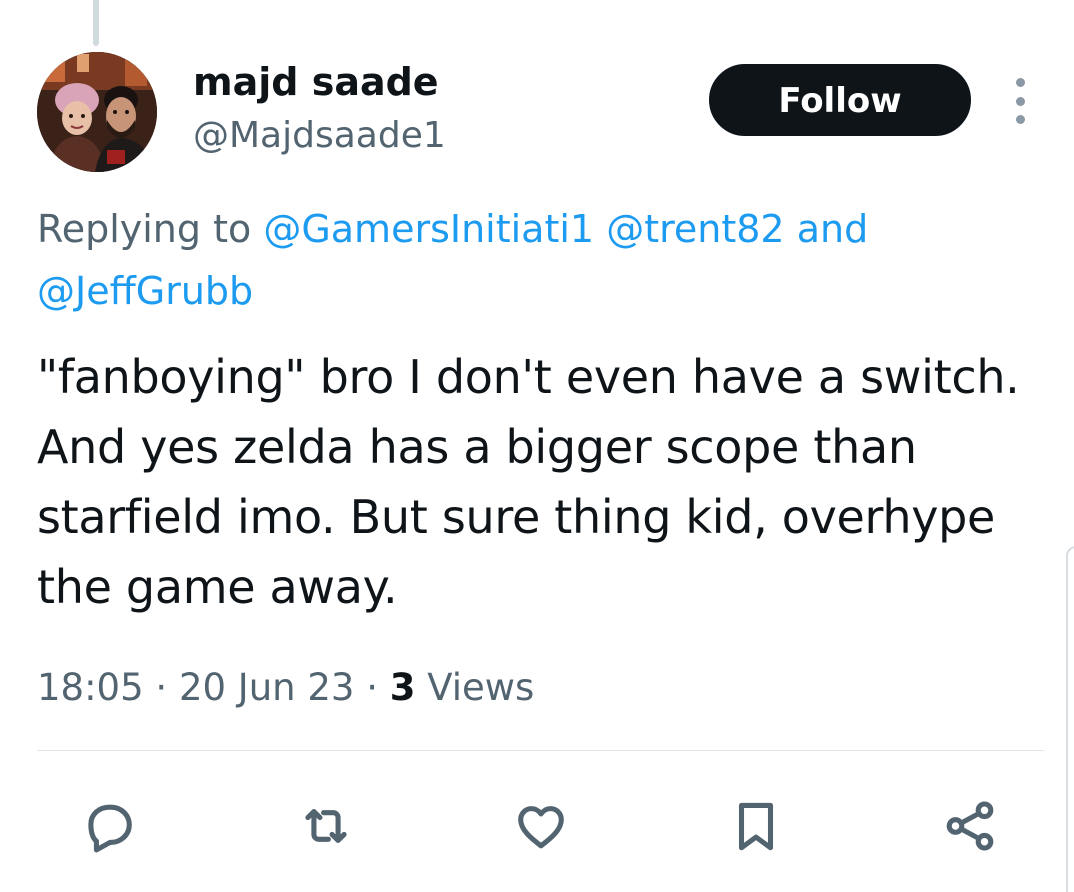 The image size is (1074, 892). I want to click on bookmark-icon, so click(756, 826).